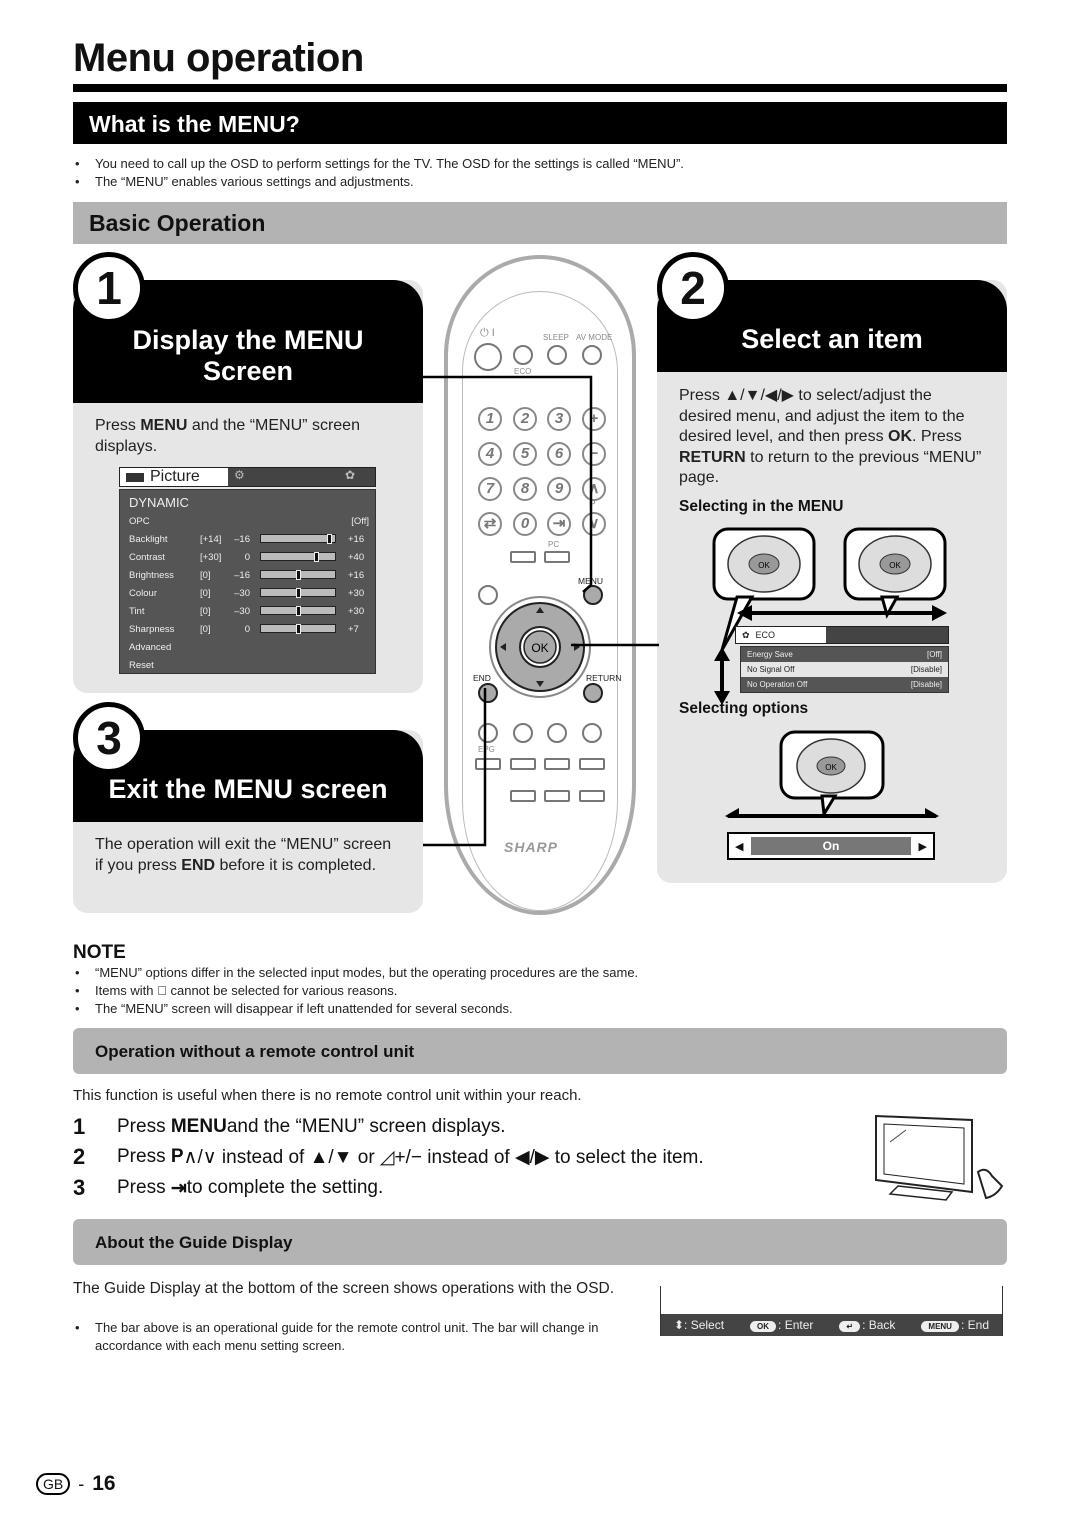 Image resolution: width=1080 pixels, height=1532 pixels. I want to click on osd-tab-eco: ✿ ECO, so click(781, 635).